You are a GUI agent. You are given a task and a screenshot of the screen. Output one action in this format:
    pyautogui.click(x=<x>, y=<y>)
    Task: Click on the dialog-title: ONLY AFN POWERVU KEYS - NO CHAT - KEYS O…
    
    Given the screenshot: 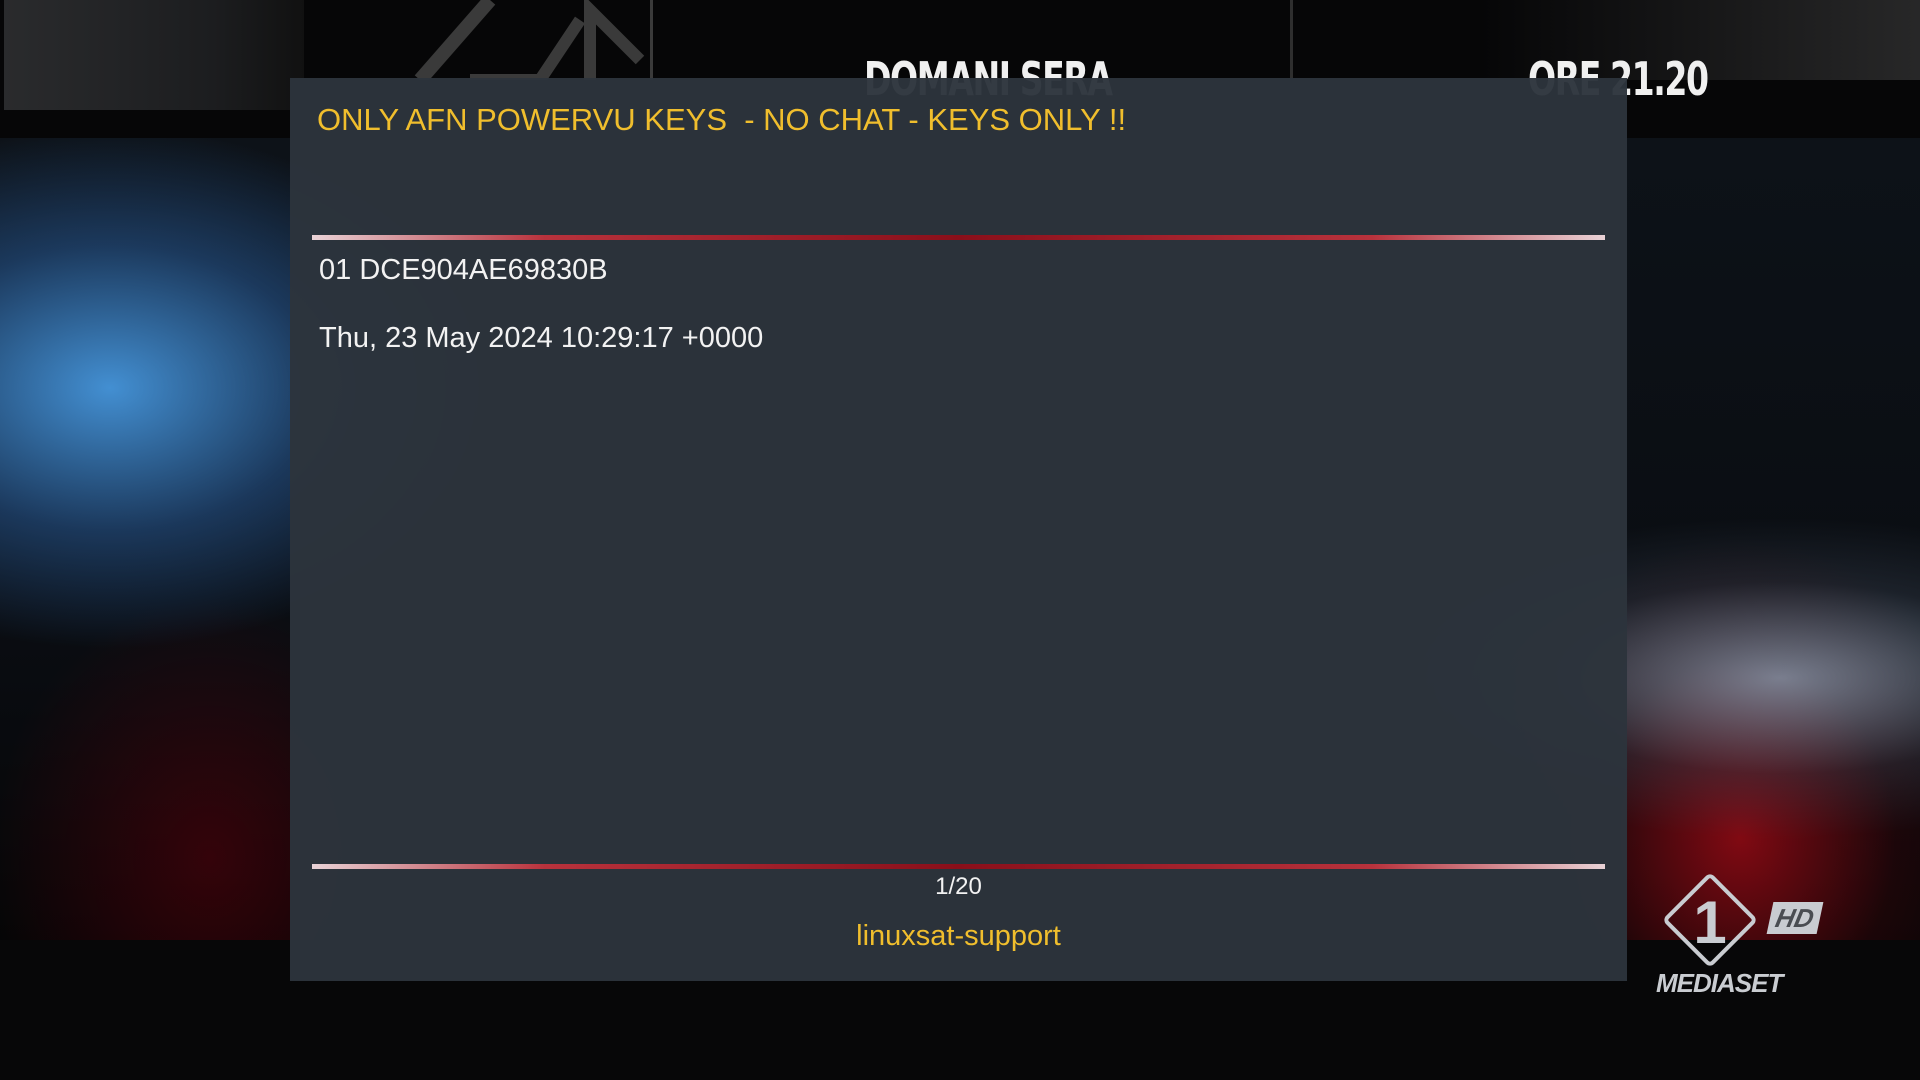 What is the action you would take?
    pyautogui.click(x=722, y=119)
    